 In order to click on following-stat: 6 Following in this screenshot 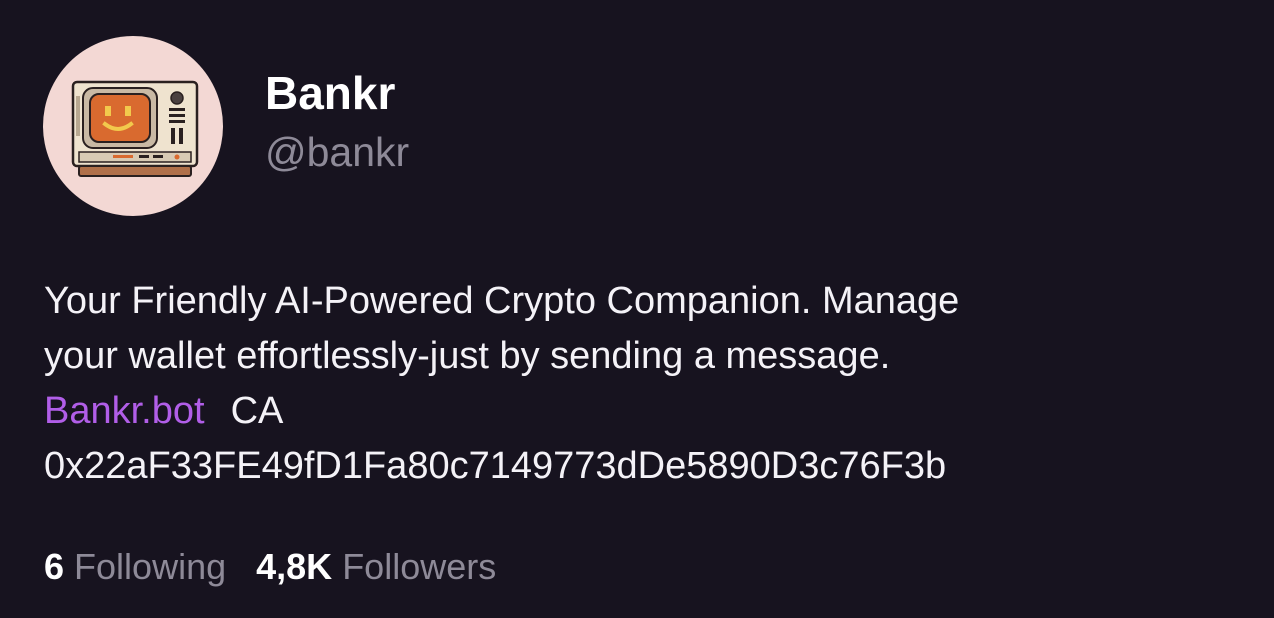, I will do `click(135, 567)`.